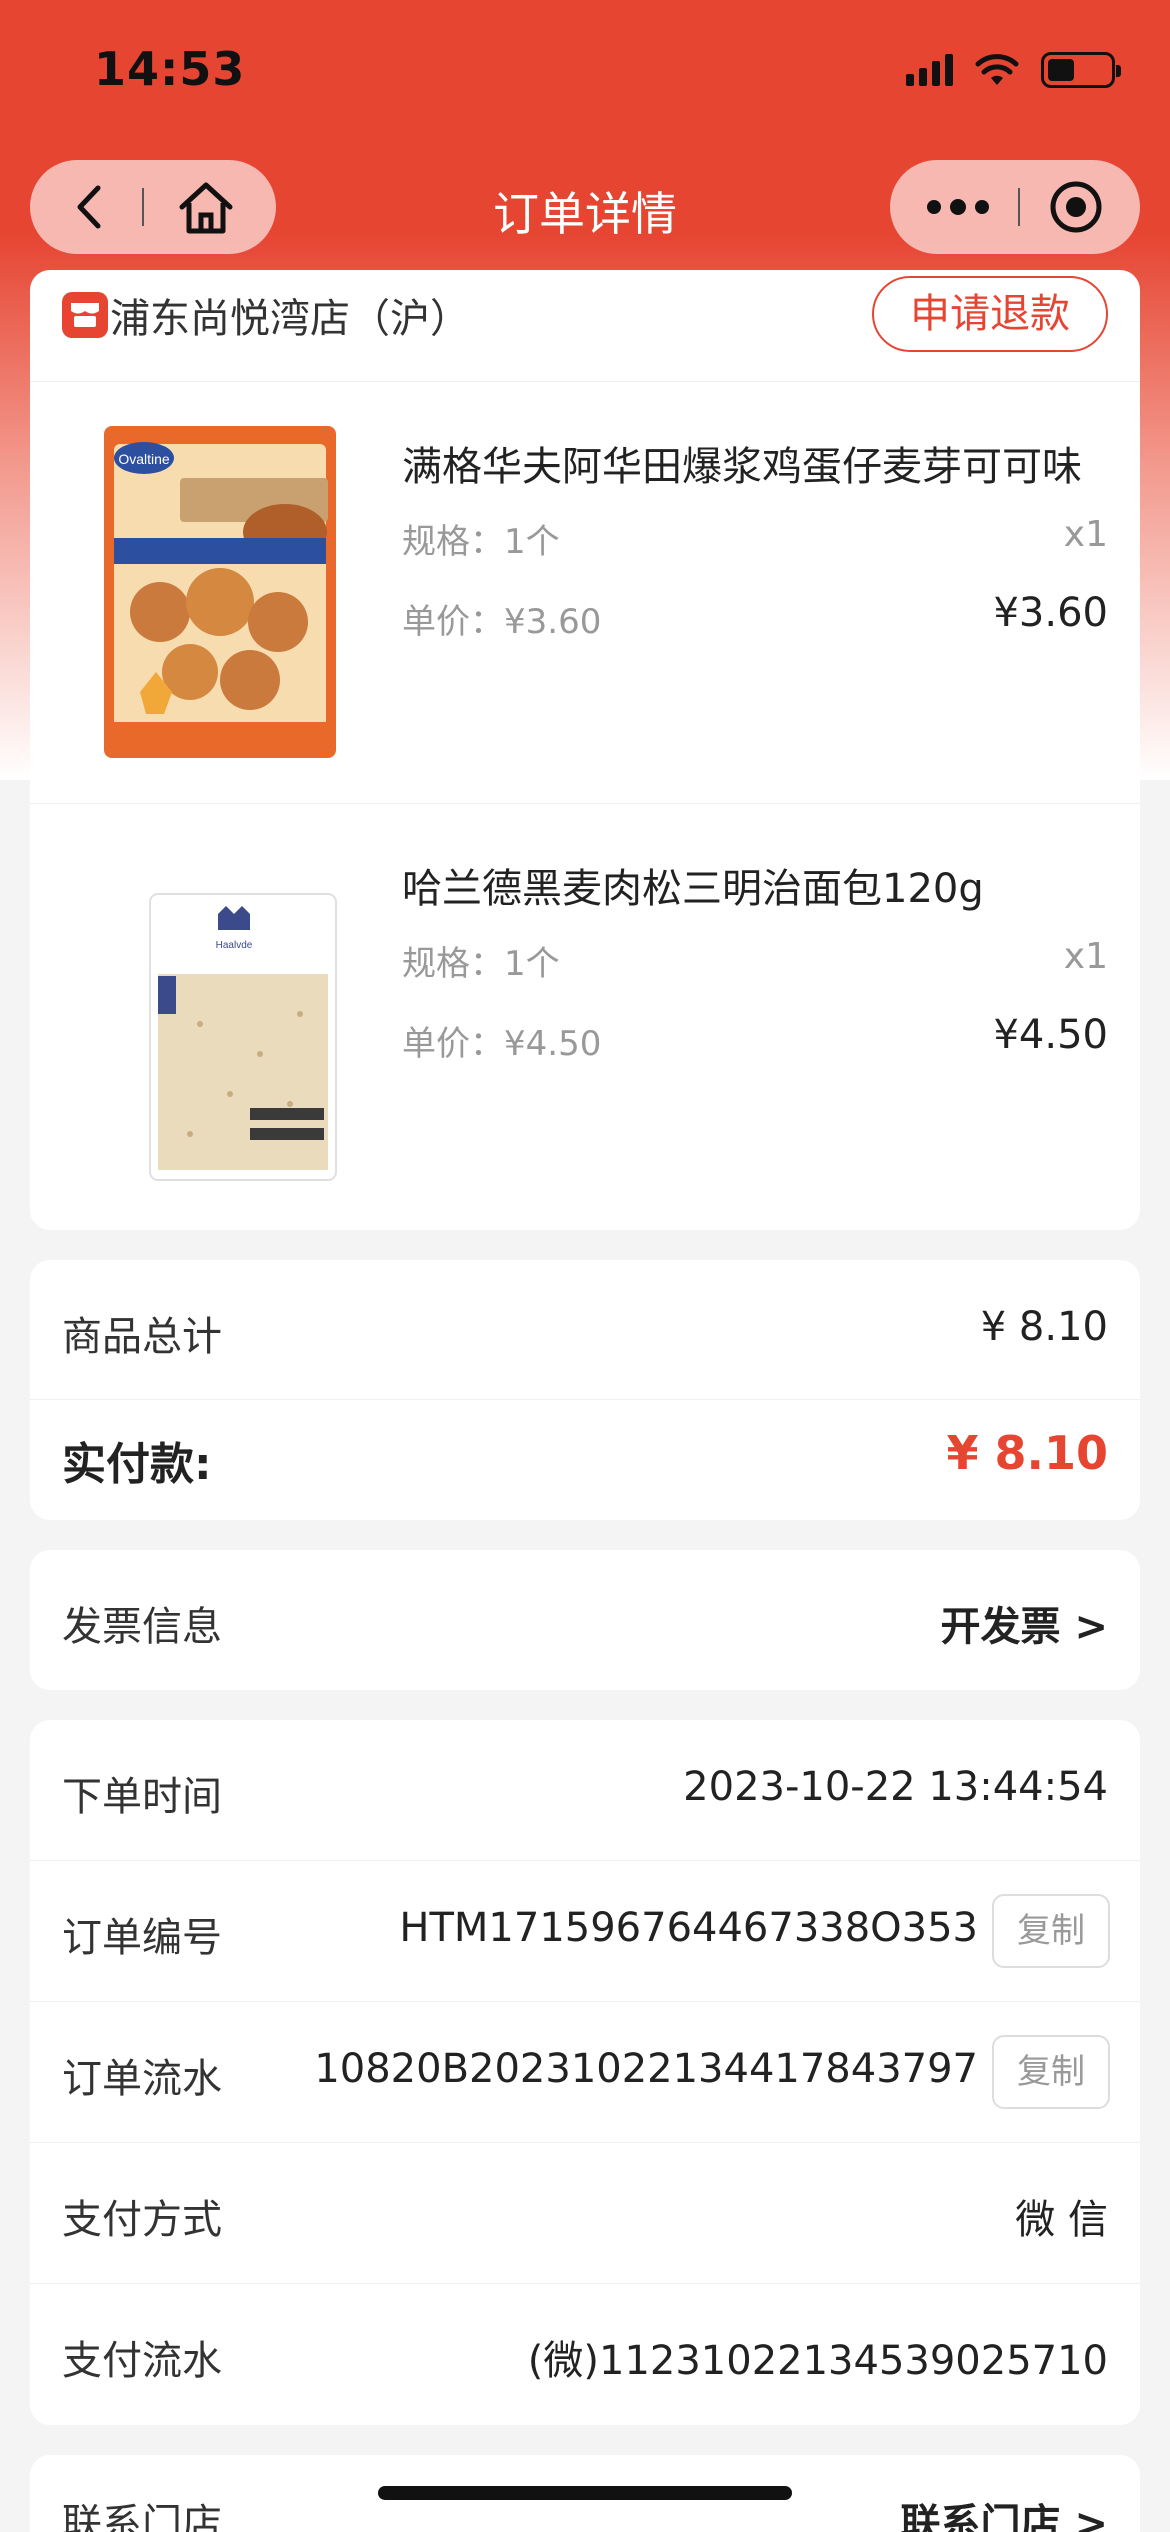 This screenshot has height=2532, width=1170. Describe the element at coordinates (742, 467) in the screenshot. I see `product-name: 满格华夫阿华田爆浆鸡蛋仔麦芽可可味` at that location.